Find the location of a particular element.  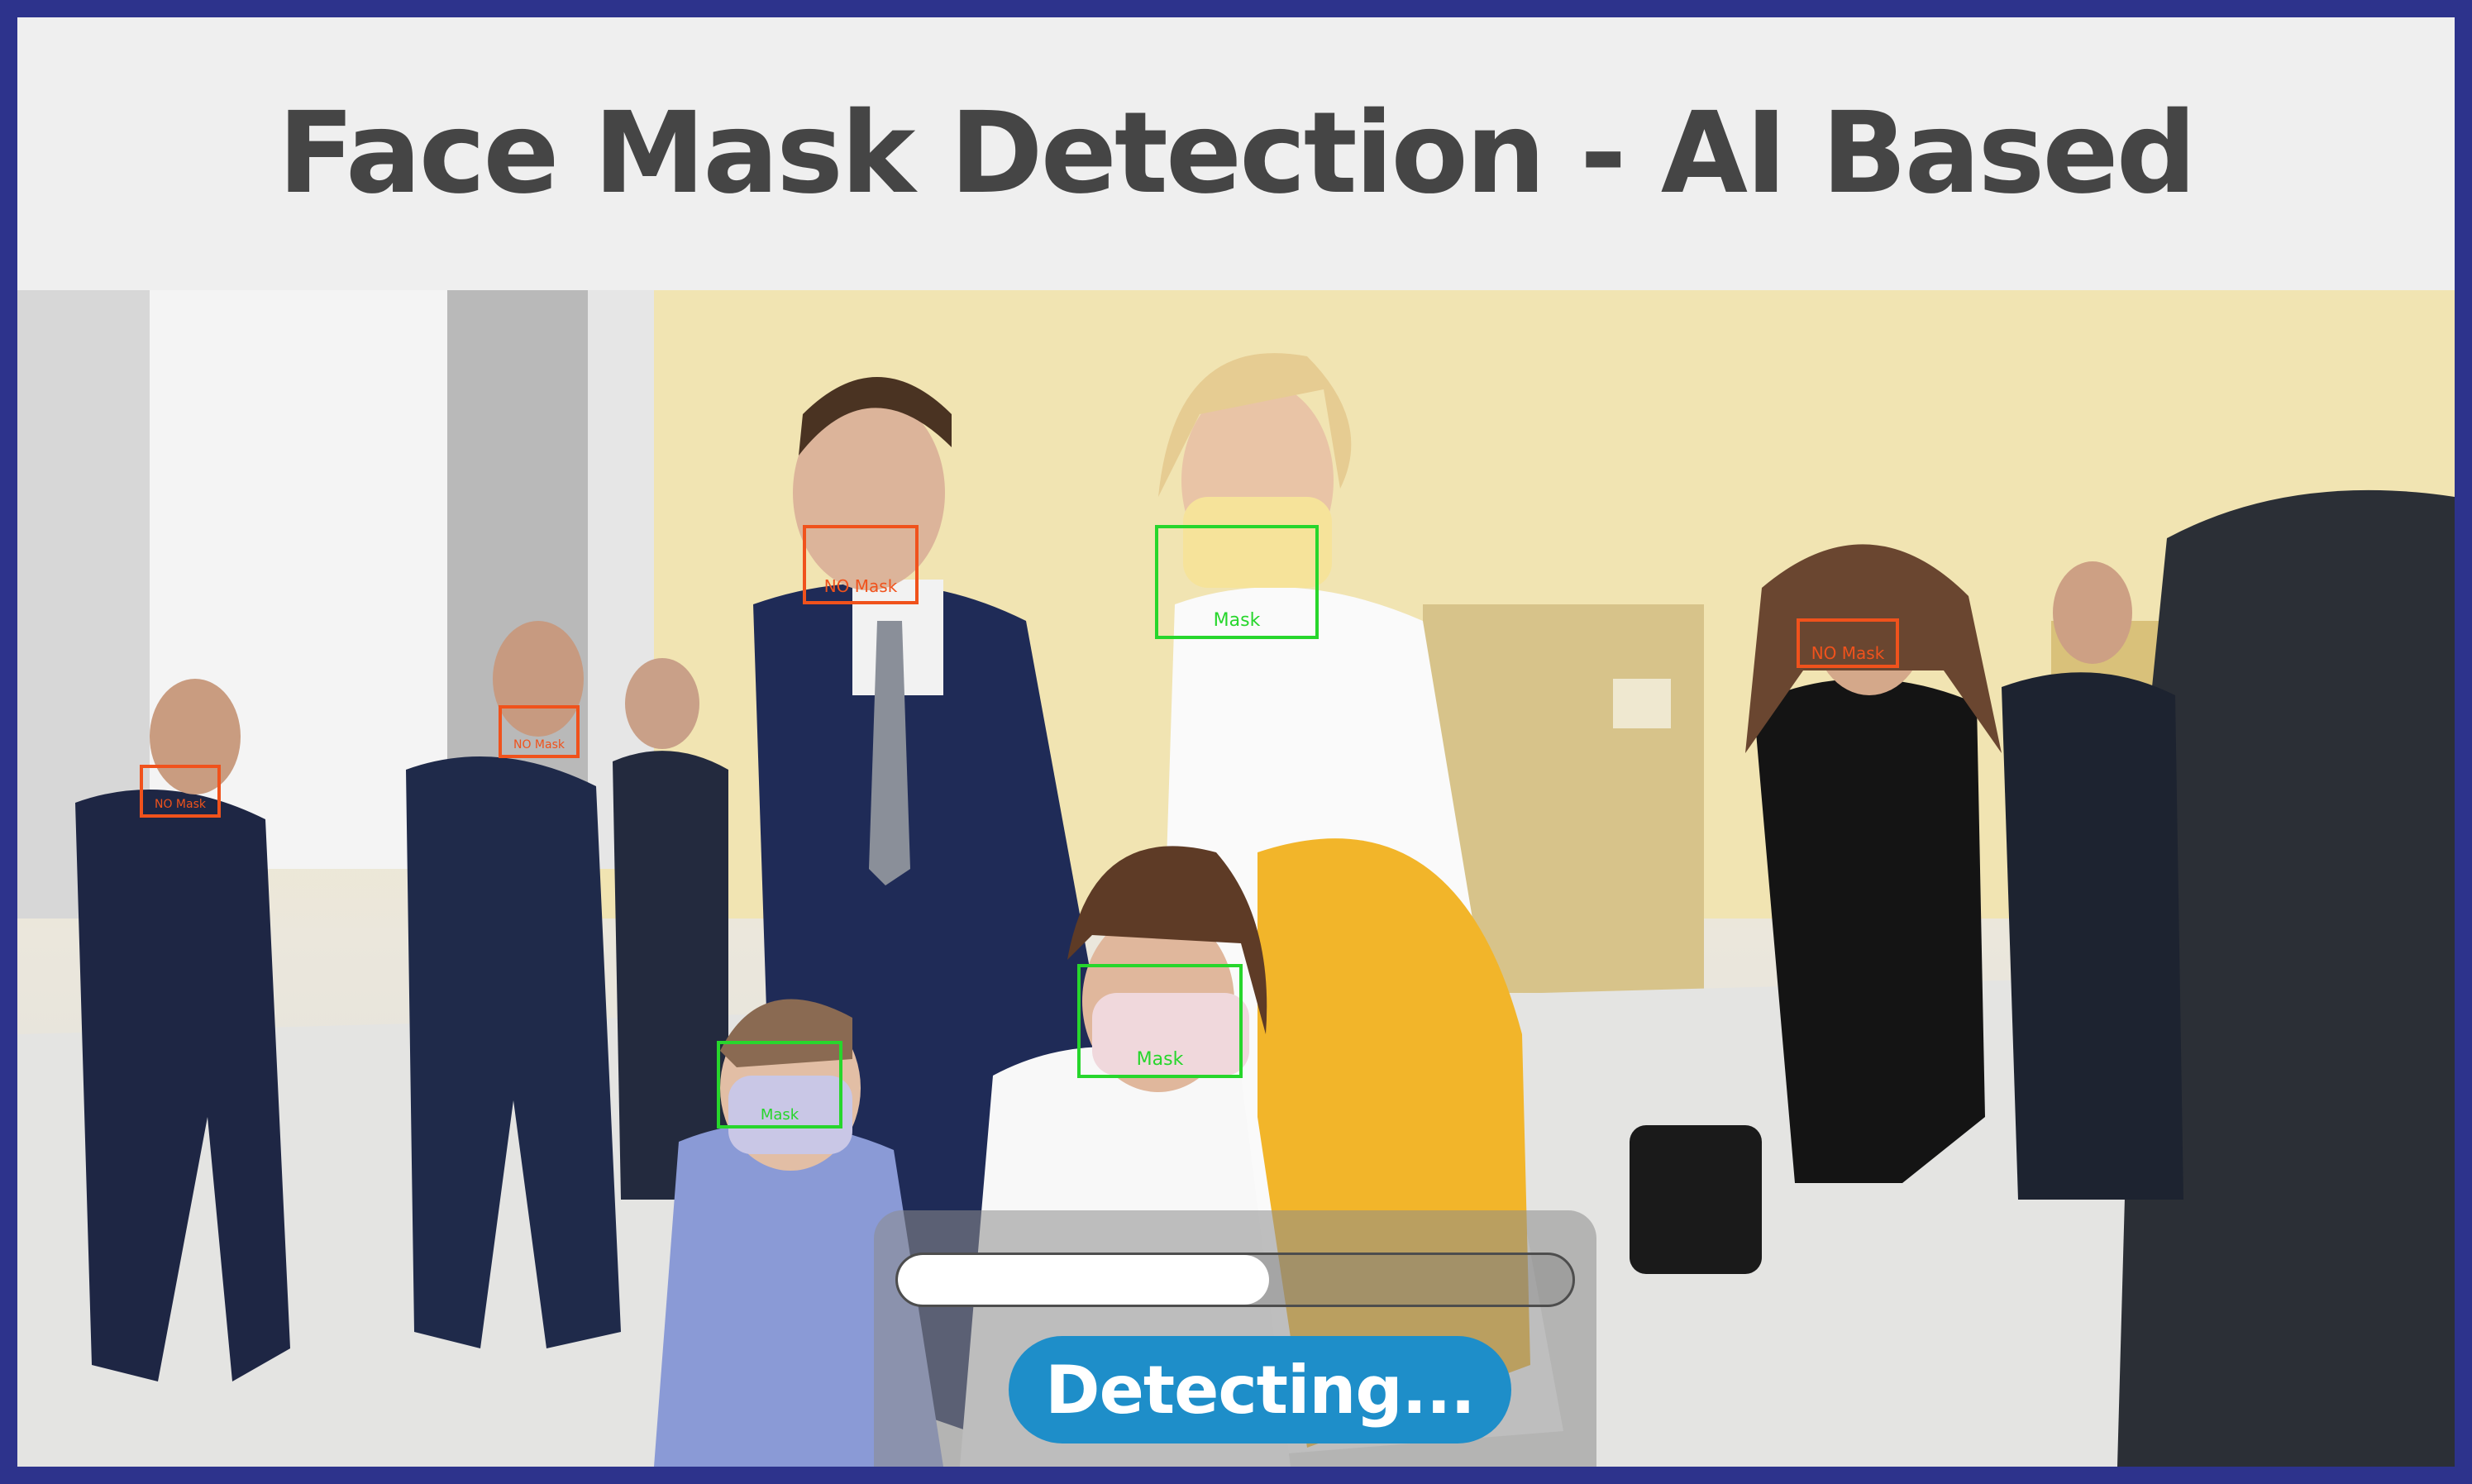

progress-bar is located at coordinates (1235, 1280).